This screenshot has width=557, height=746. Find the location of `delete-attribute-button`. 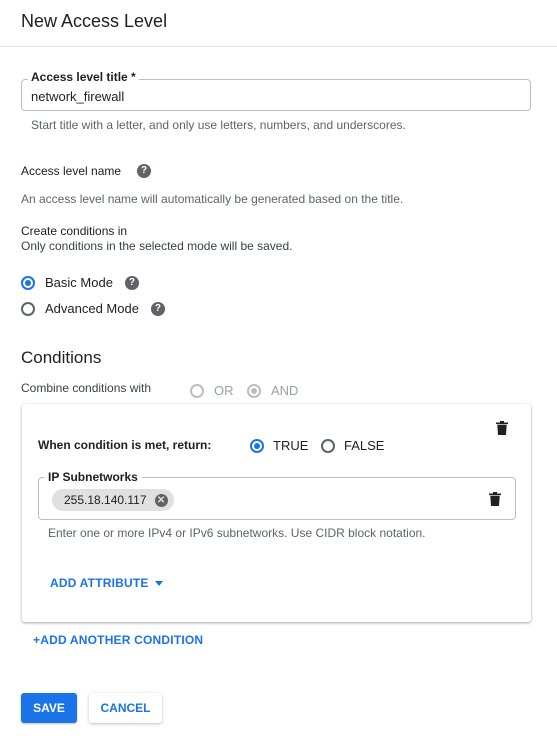

delete-attribute-button is located at coordinates (495, 501).